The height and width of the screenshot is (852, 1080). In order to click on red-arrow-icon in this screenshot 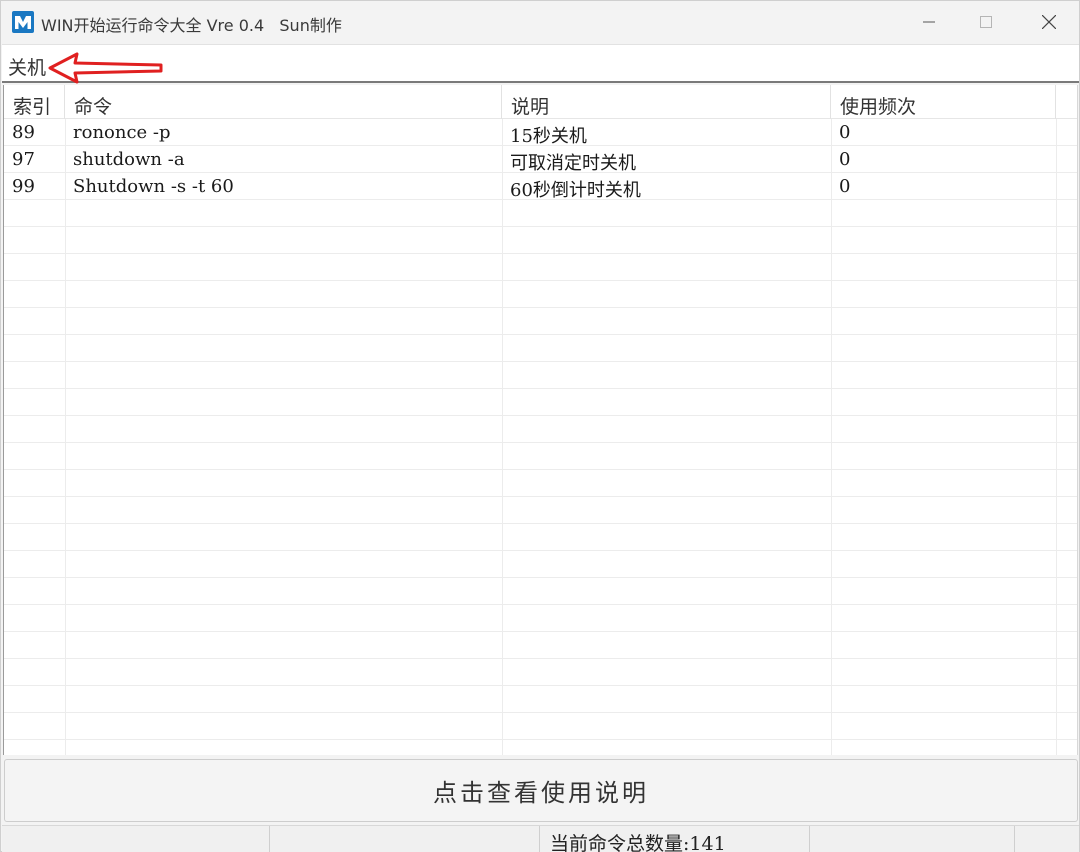, I will do `click(105, 68)`.